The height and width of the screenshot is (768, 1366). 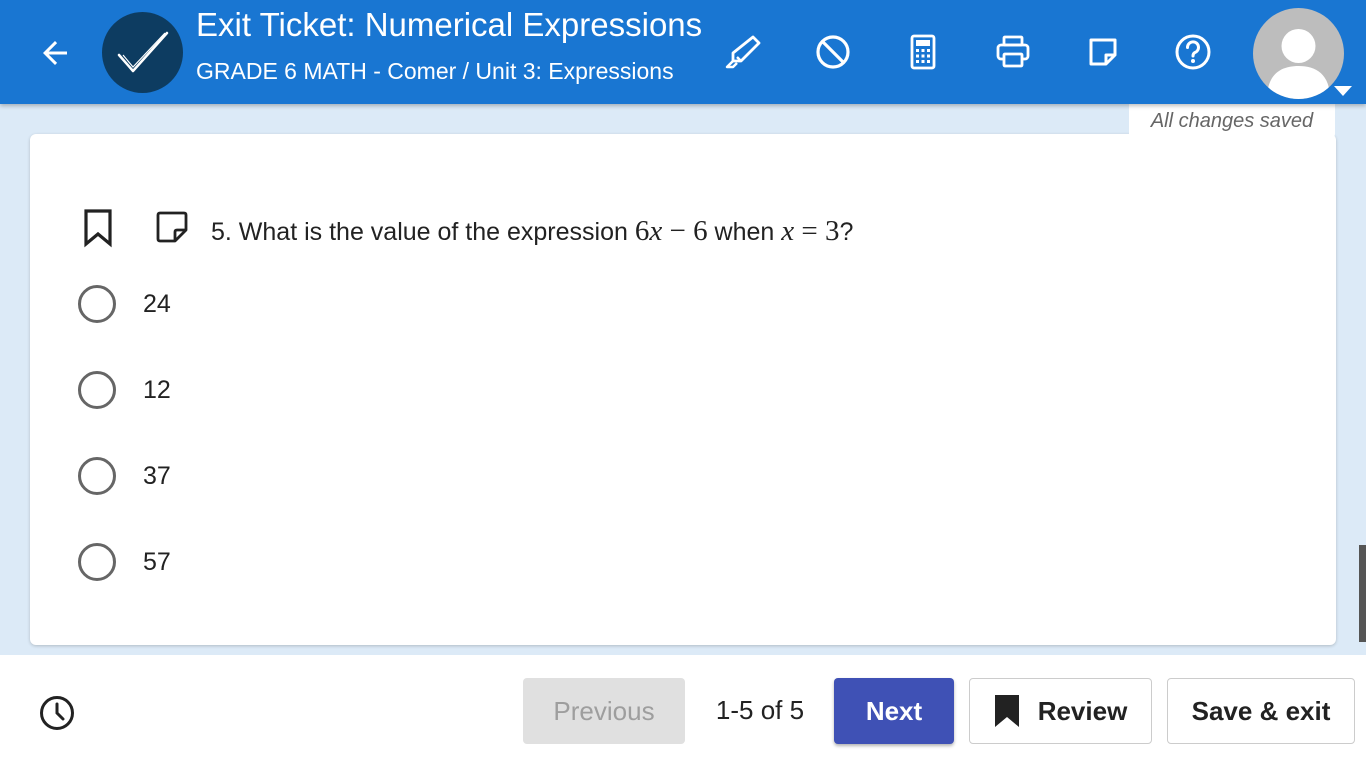 What do you see at coordinates (1298, 64) in the screenshot?
I see `person-silhouette-icon` at bounding box center [1298, 64].